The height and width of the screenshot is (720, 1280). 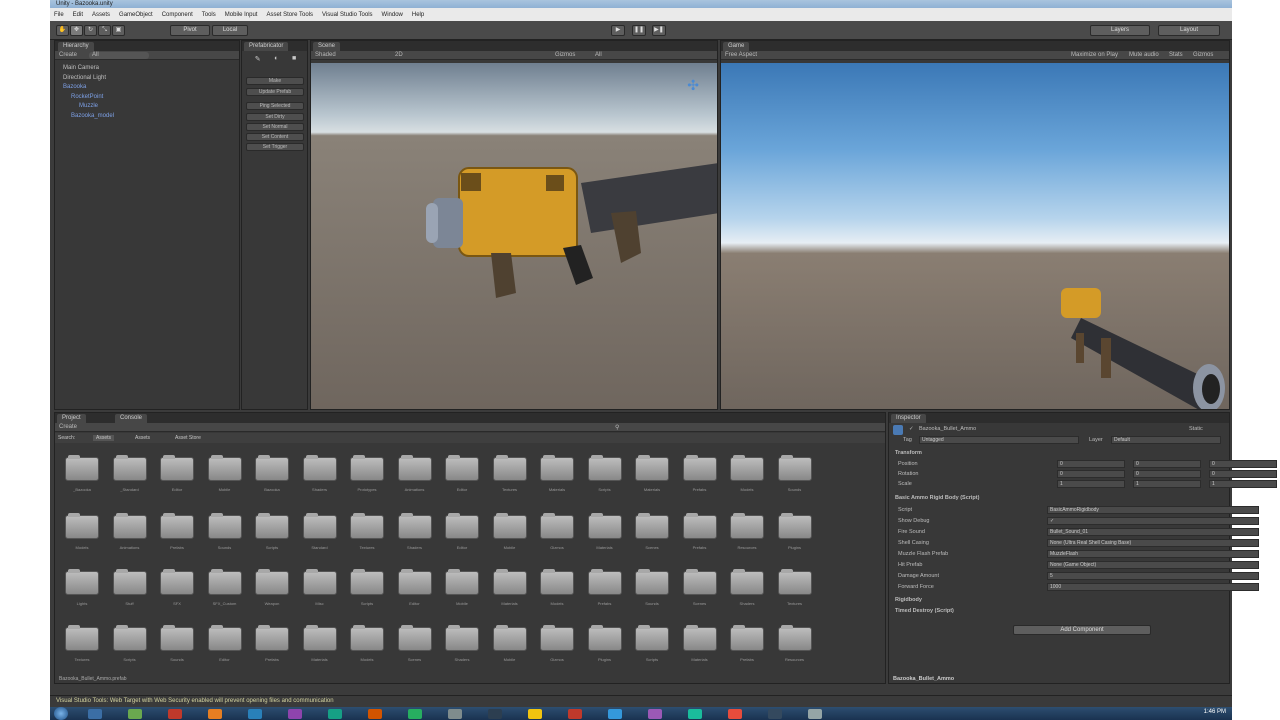 What do you see at coordinates (947, 429) in the screenshot?
I see `object-name-field: Bazooka_Bullet_Ammo` at bounding box center [947, 429].